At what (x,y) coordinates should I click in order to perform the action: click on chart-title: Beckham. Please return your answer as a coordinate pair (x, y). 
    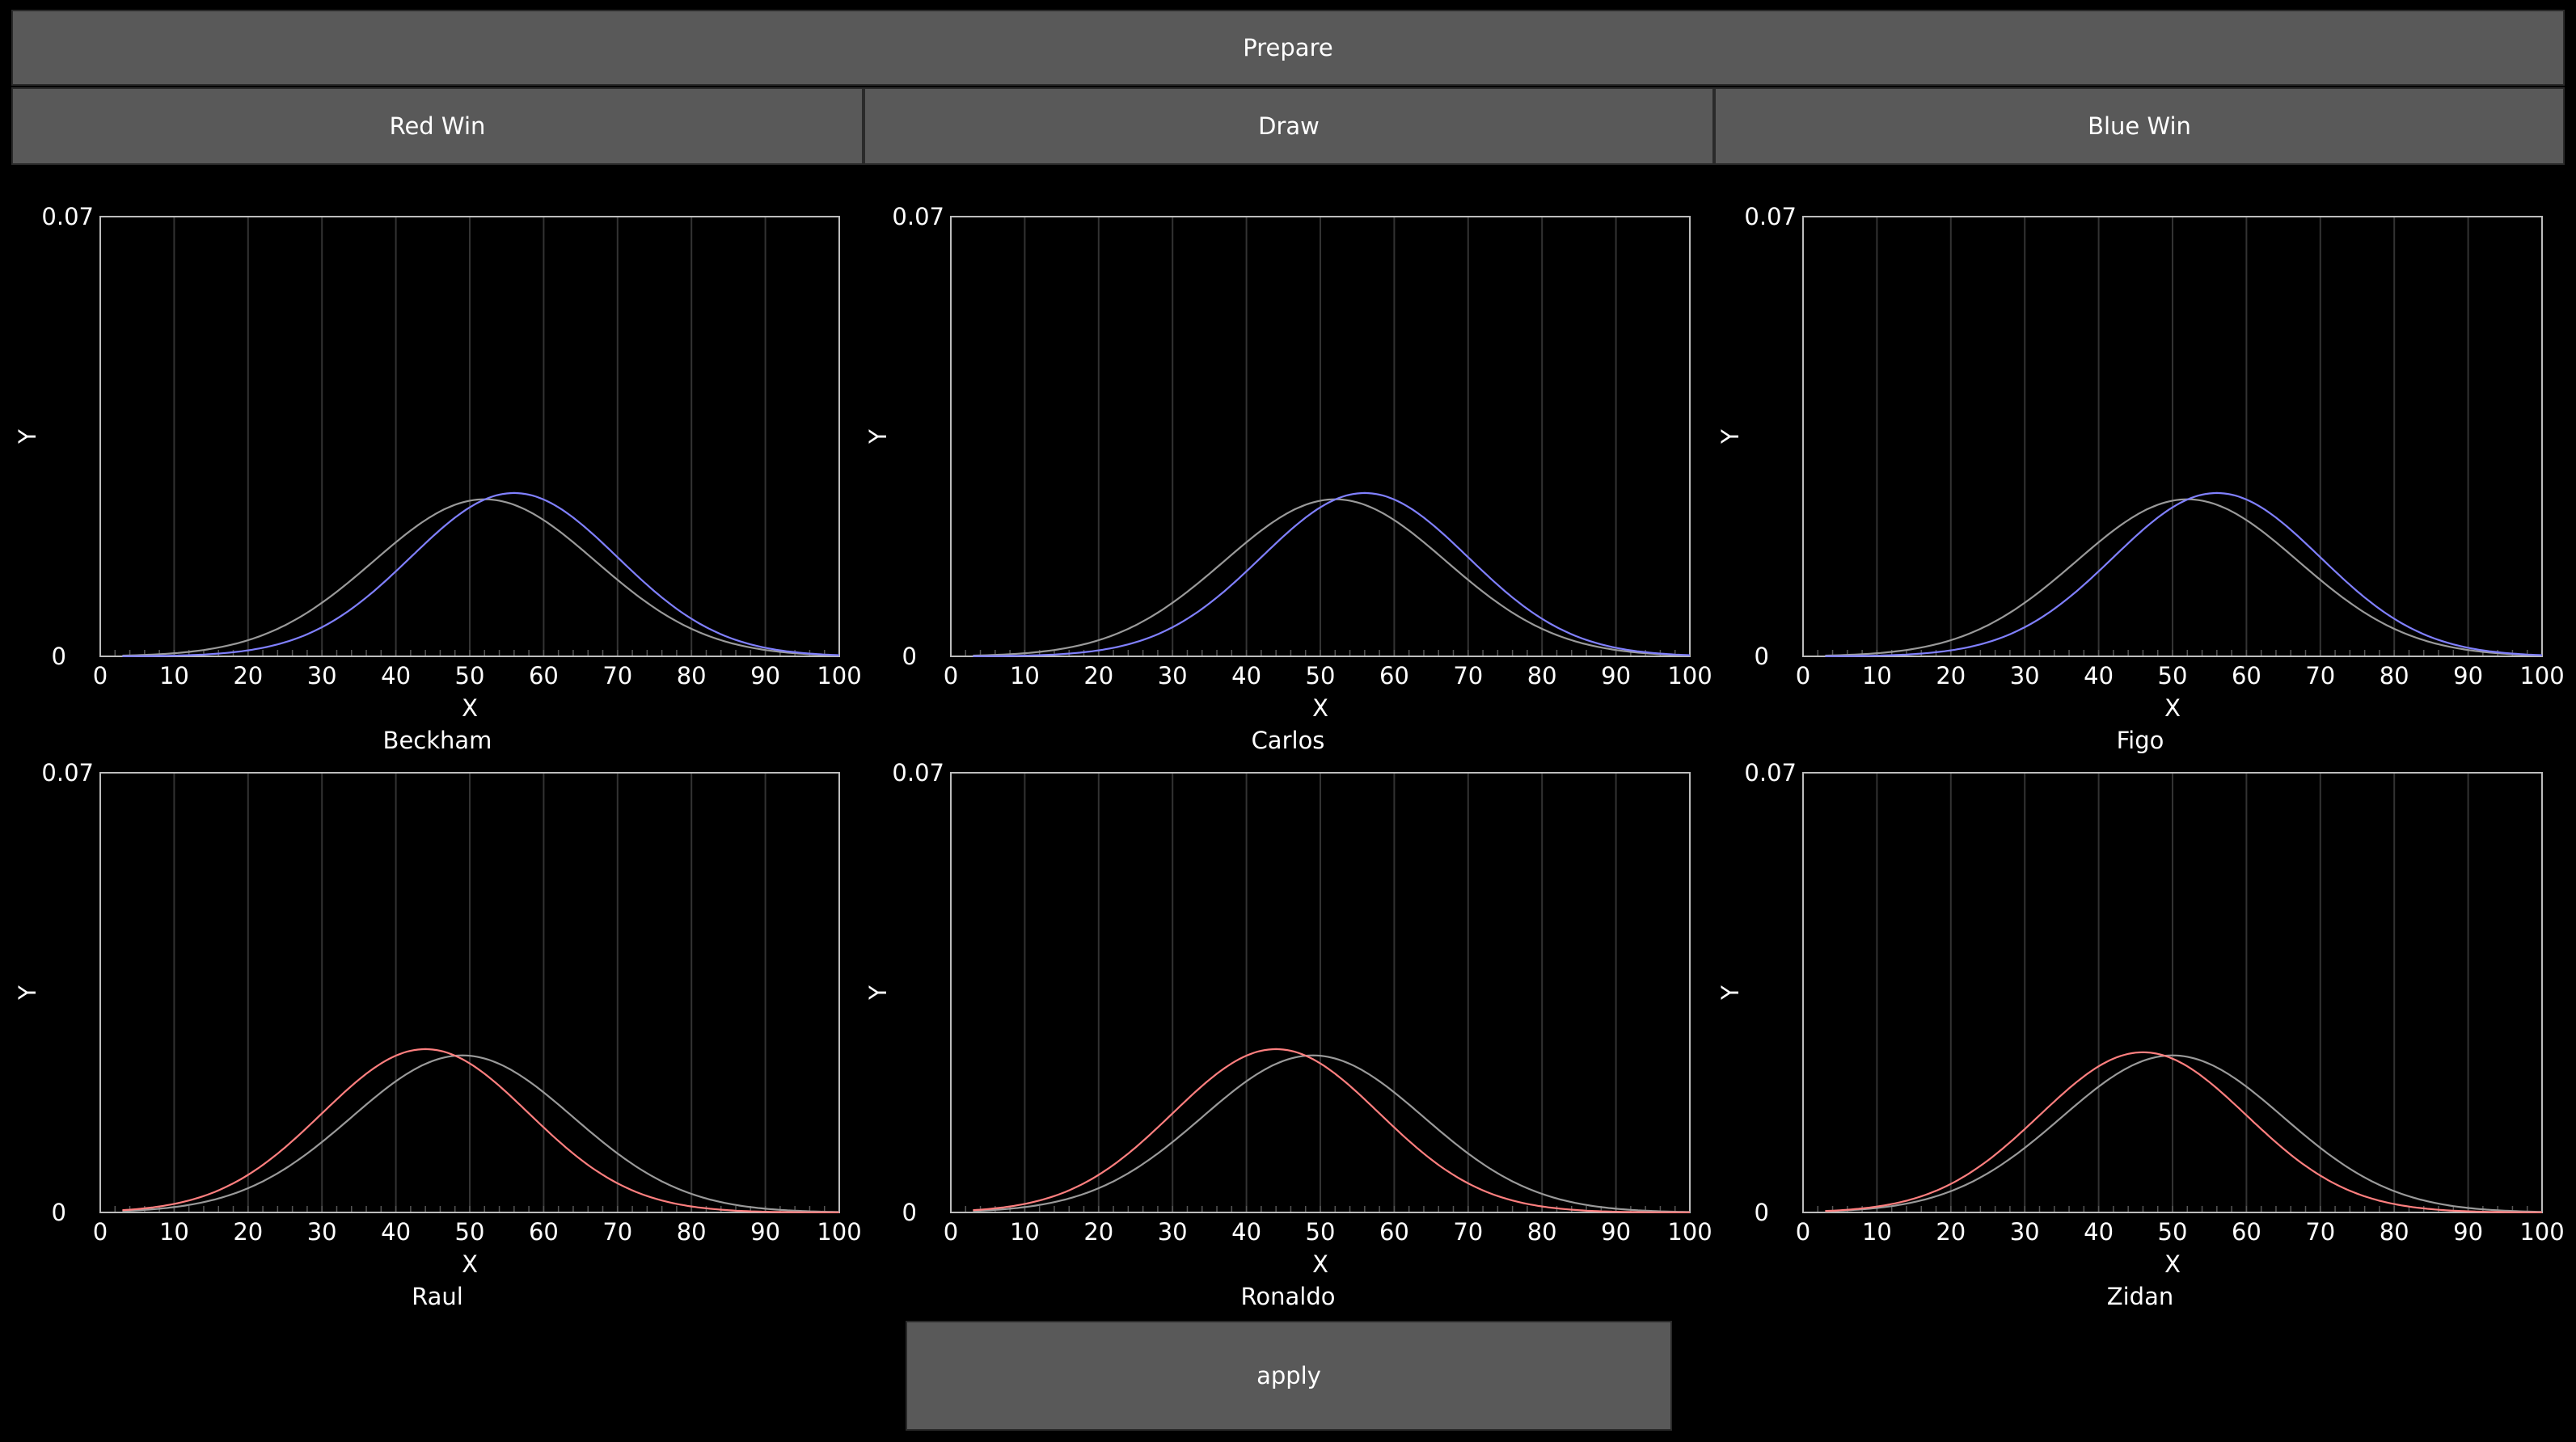
    Looking at the image, I should click on (437, 740).